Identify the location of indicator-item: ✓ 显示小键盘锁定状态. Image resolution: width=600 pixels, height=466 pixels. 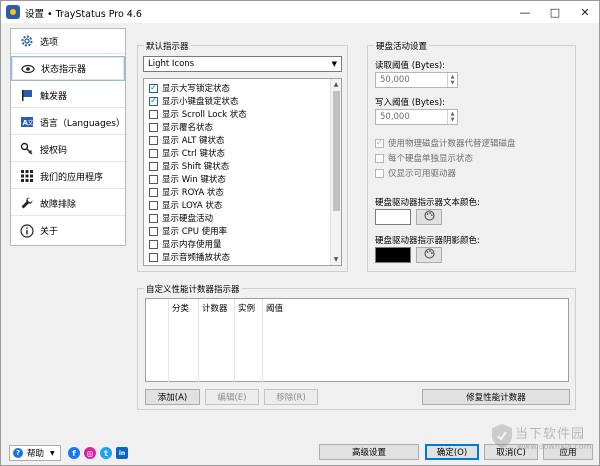
(194, 101).